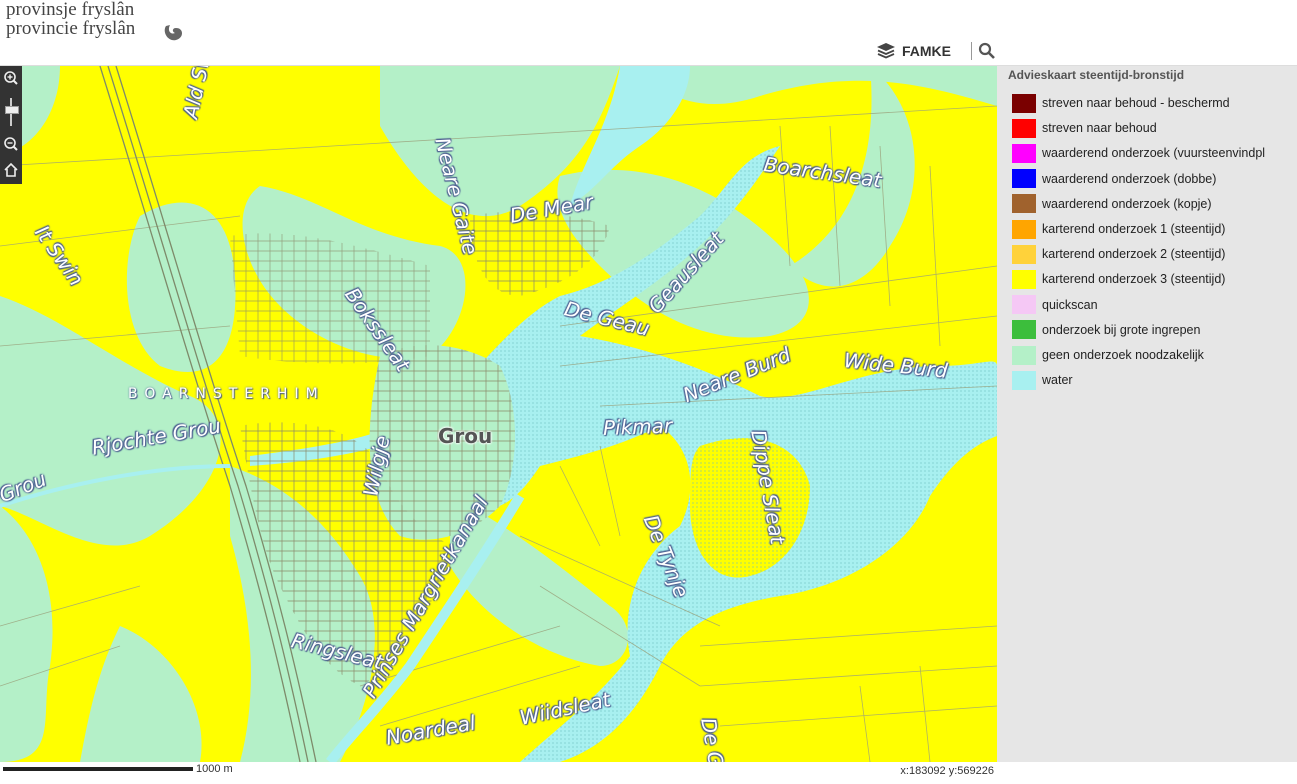 This screenshot has height=784, width=1297. Describe the element at coordinates (1057, 380) in the screenshot. I see `legend-label: water` at that location.